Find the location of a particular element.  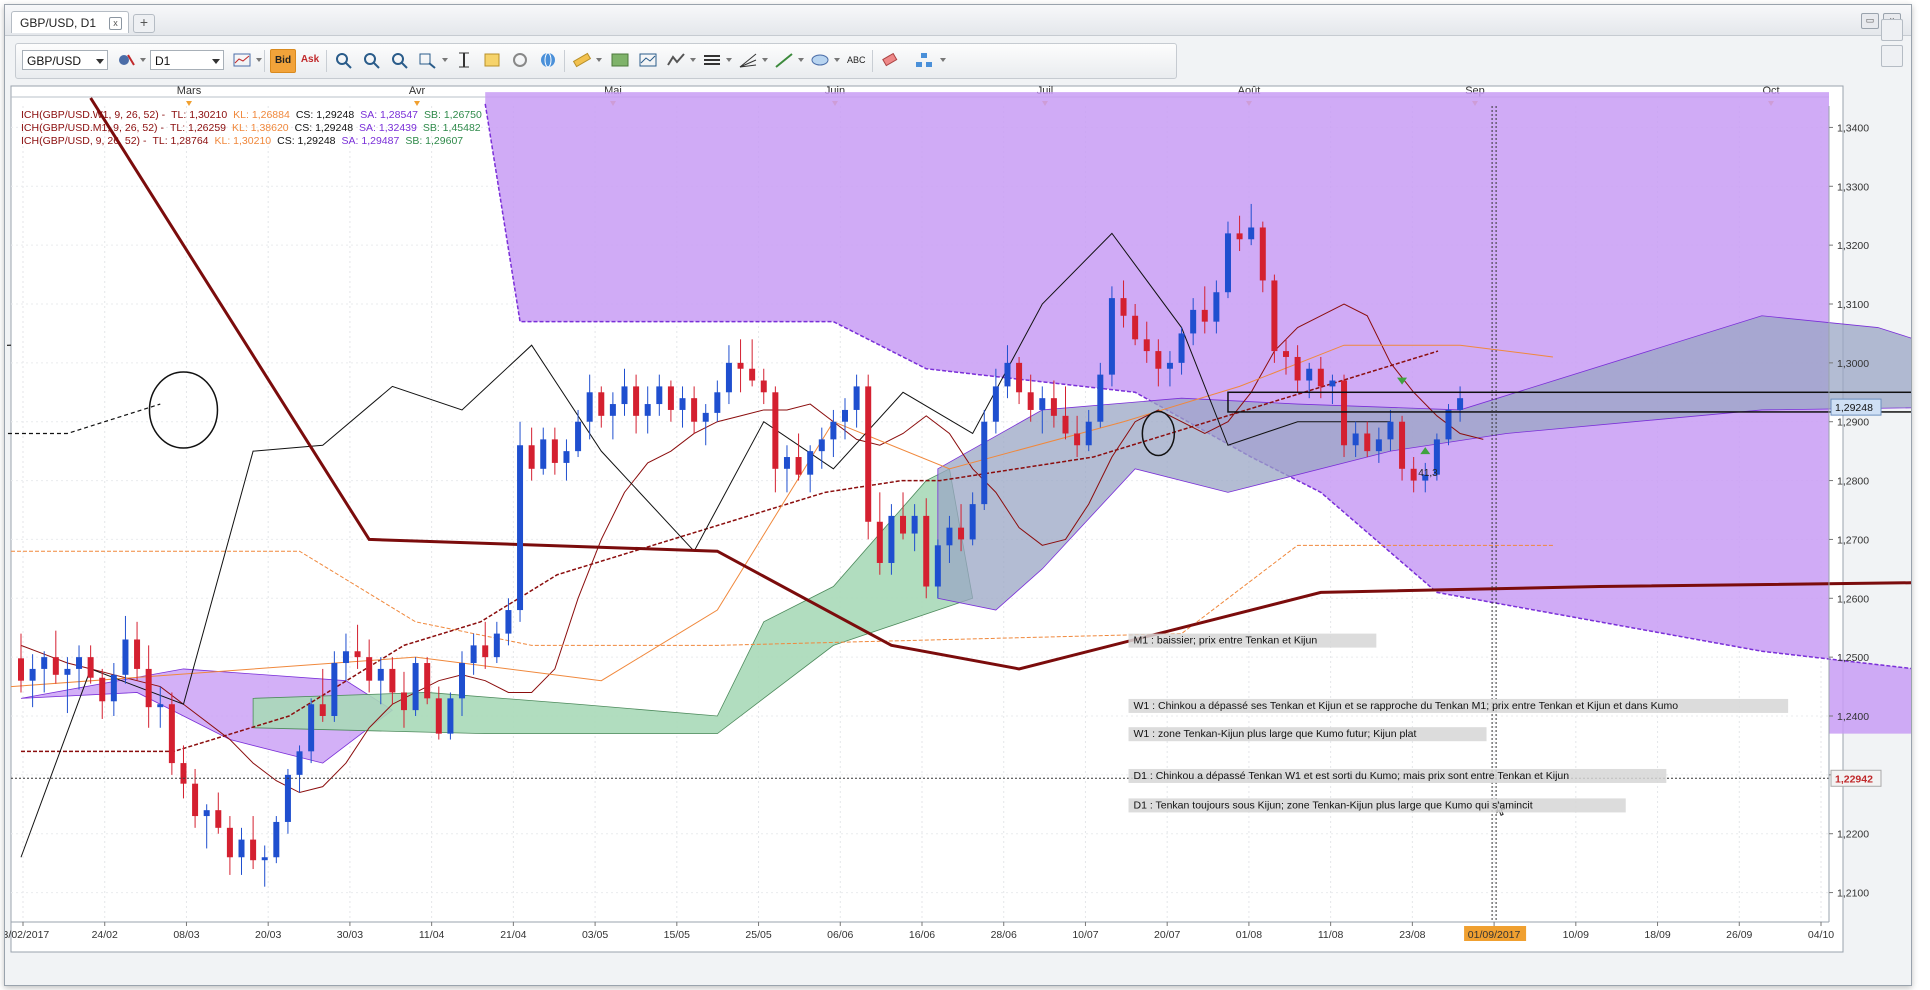

y-tick-label: 1,2200 is located at coordinates (1853, 835).